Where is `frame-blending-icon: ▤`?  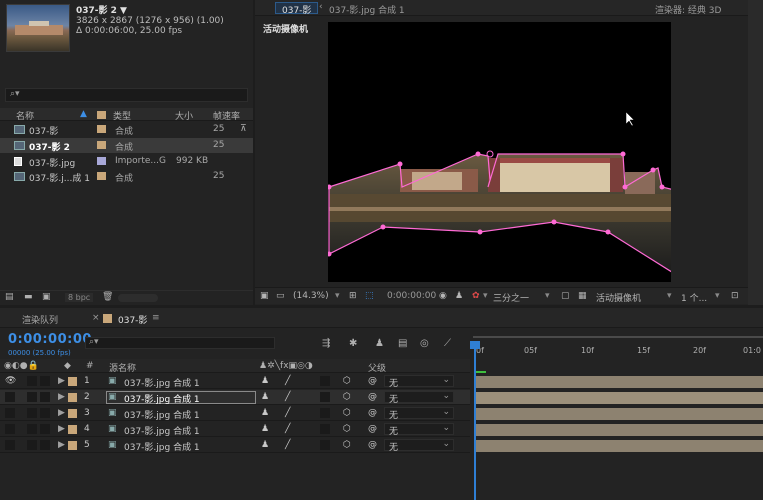 frame-blending-icon: ▤ is located at coordinates (402, 343).